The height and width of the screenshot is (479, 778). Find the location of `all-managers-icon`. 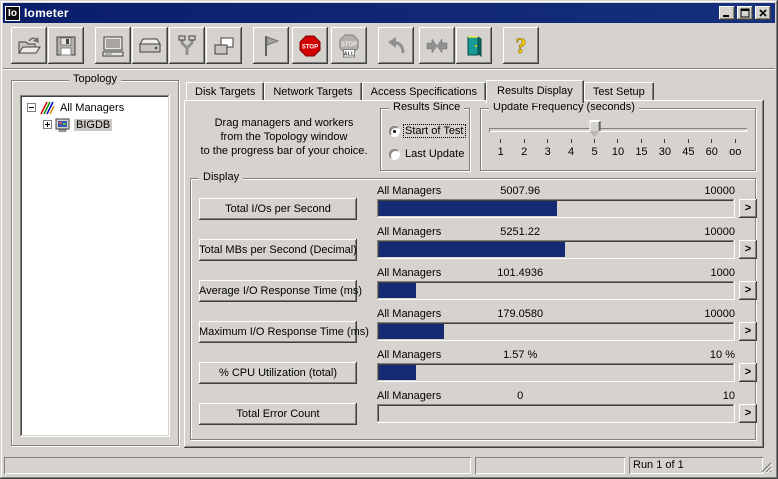

all-managers-icon is located at coordinates (47, 107).